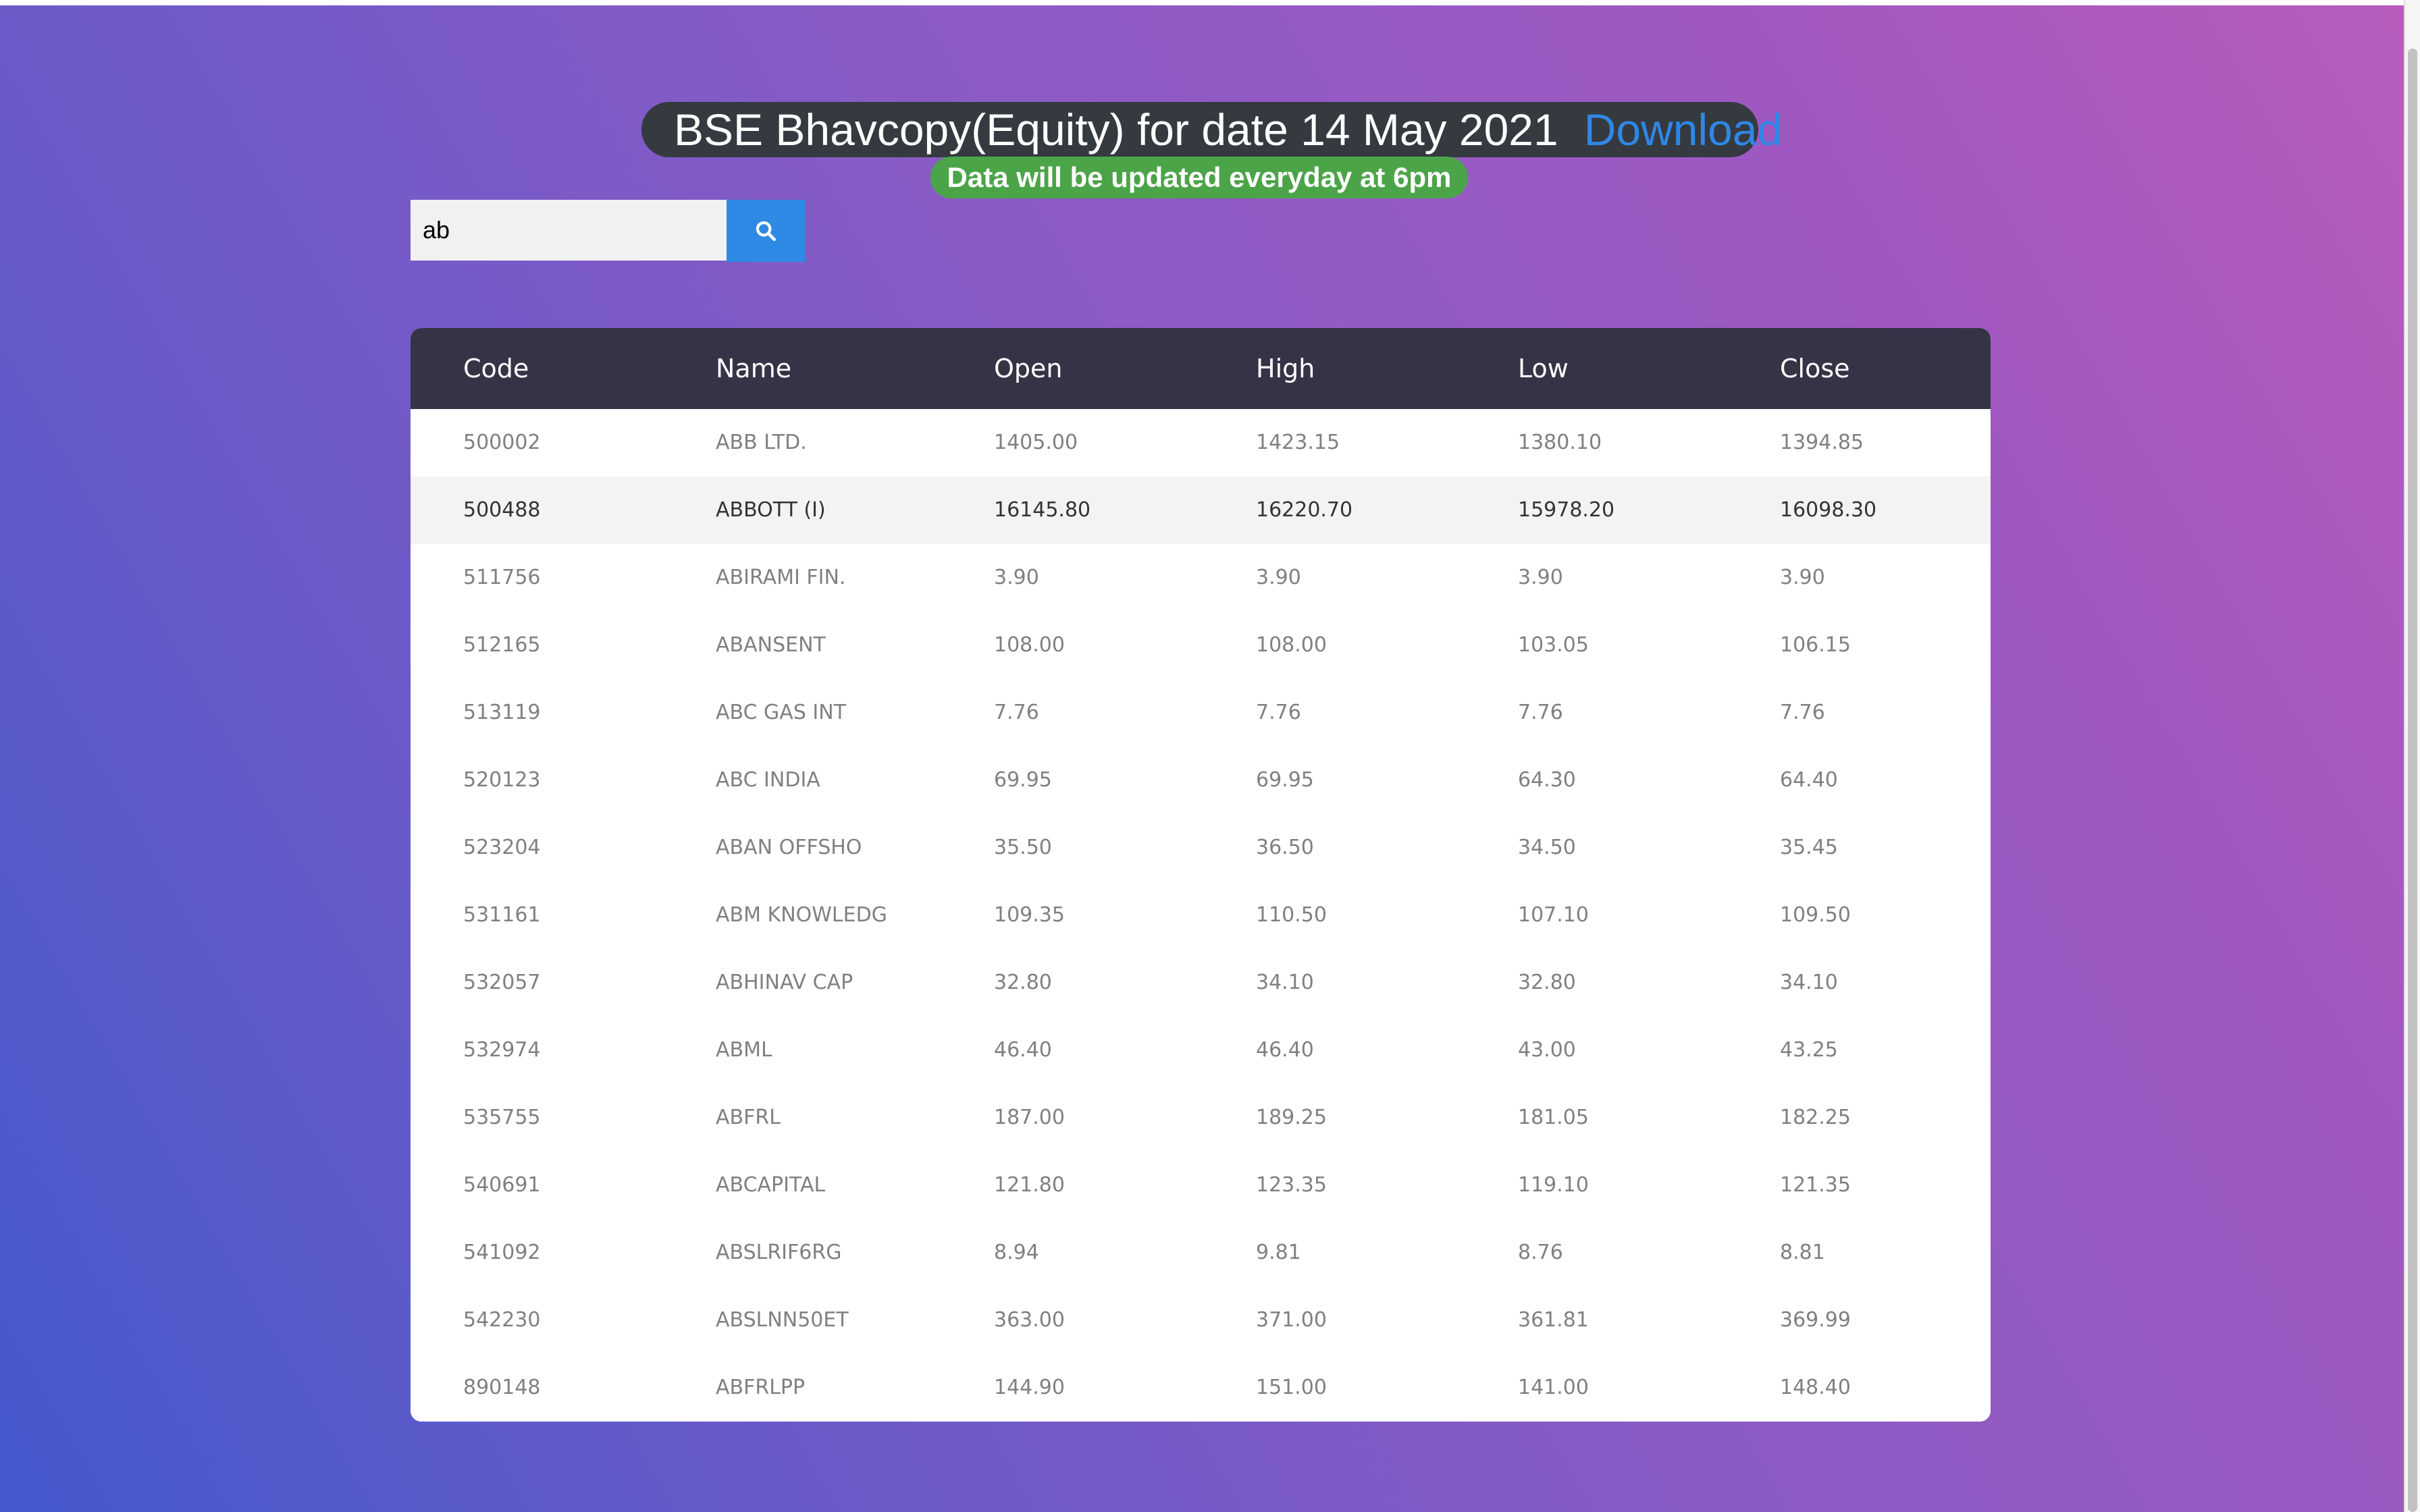  What do you see at coordinates (1202, 2) in the screenshot?
I see `top-edge` at bounding box center [1202, 2].